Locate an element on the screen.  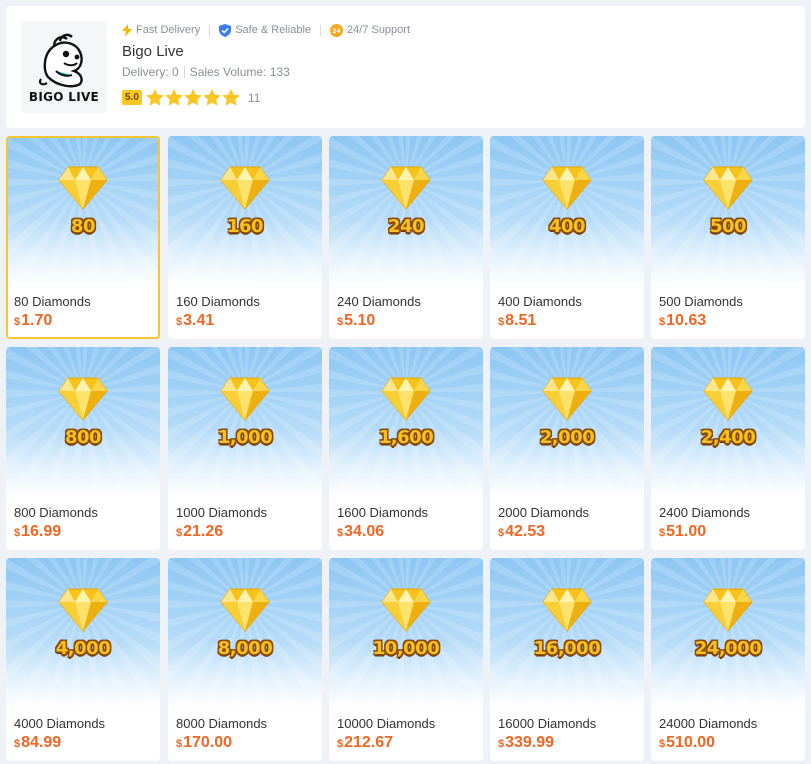
product-title: 800 Diamonds is located at coordinates (56, 512).